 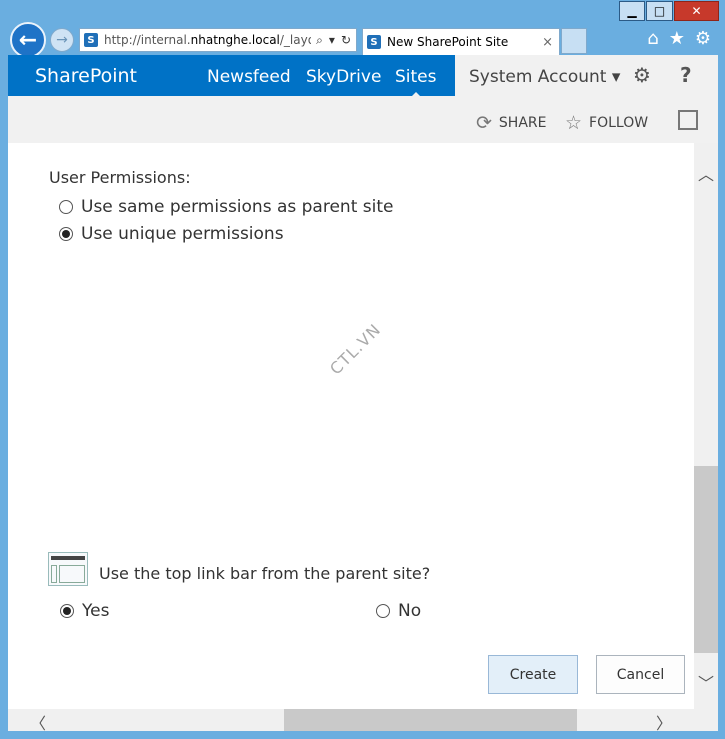 I want to click on radio-unique-permissions: Use unique permissions, so click(x=171, y=234).